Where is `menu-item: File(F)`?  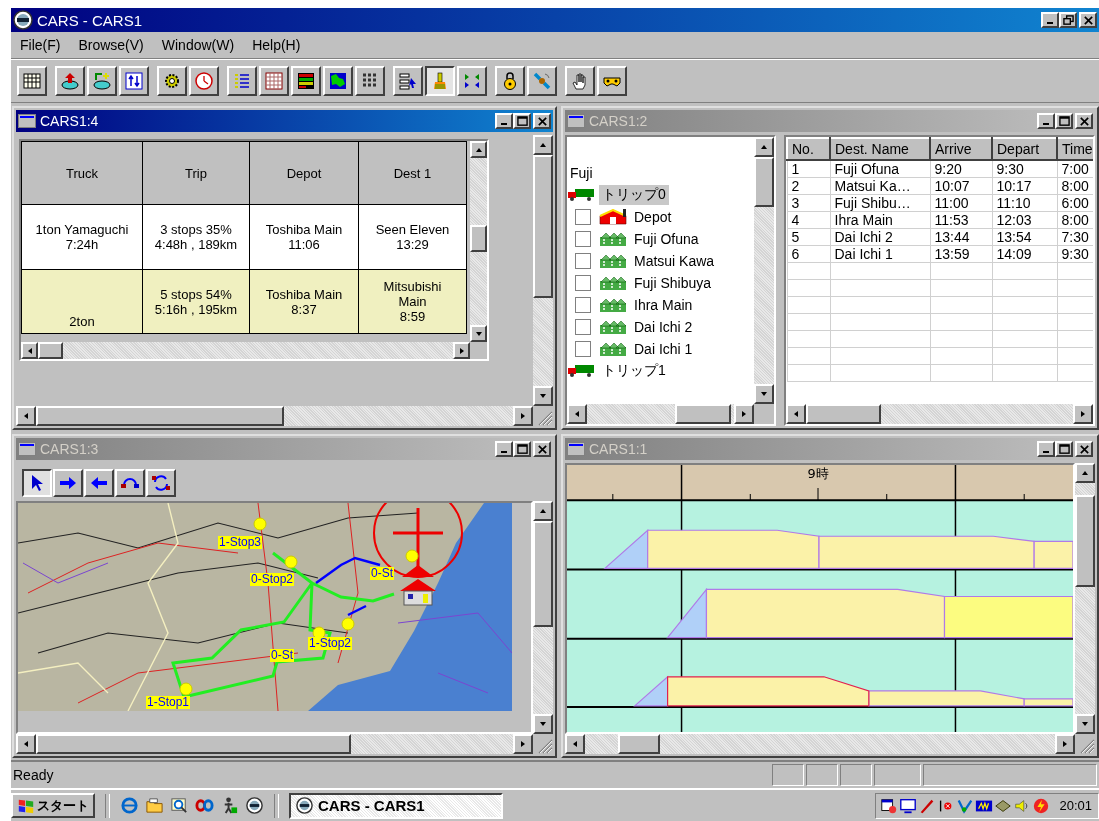
menu-item: File(F) is located at coordinates (40, 45).